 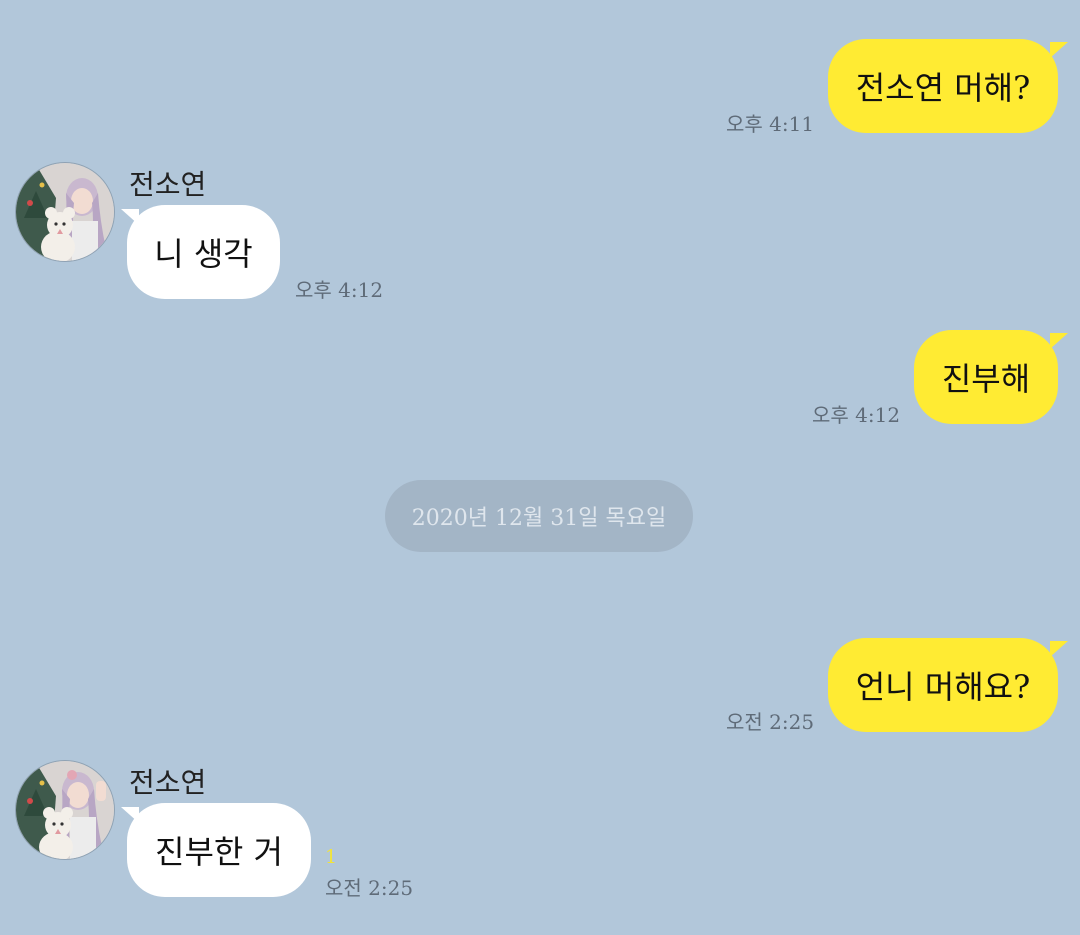 I want to click on date-separator: 2020년 12월 31일 목요일, so click(x=539, y=516).